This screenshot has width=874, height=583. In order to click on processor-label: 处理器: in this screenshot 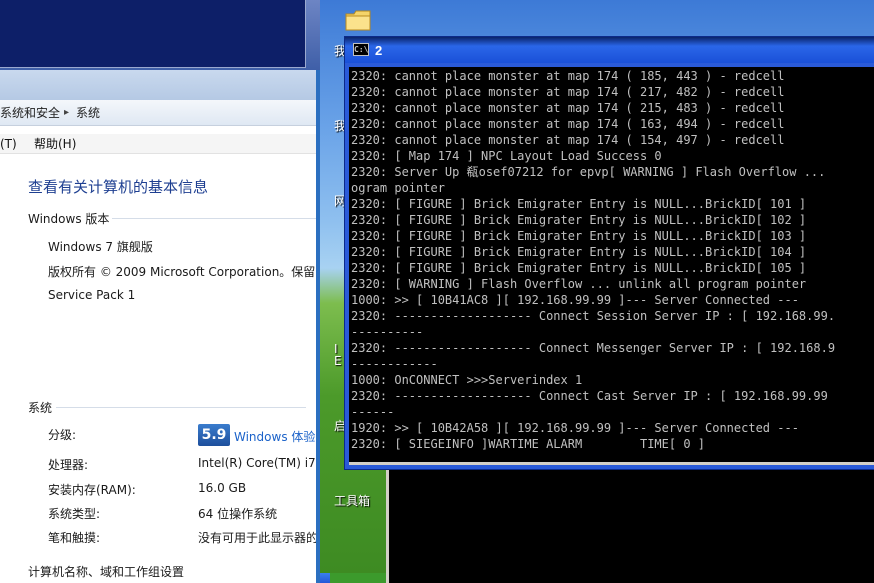, I will do `click(68, 465)`.